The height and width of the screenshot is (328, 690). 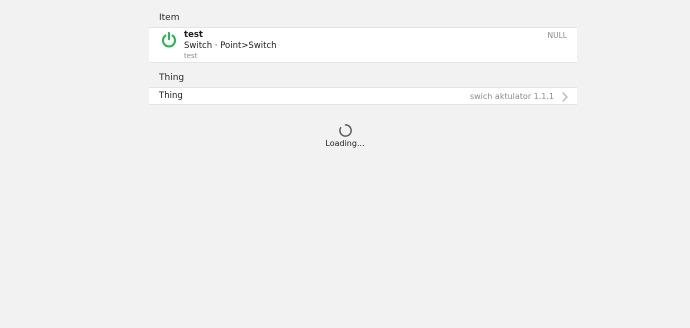 I want to click on section-title-thing: Thing, so click(x=172, y=78).